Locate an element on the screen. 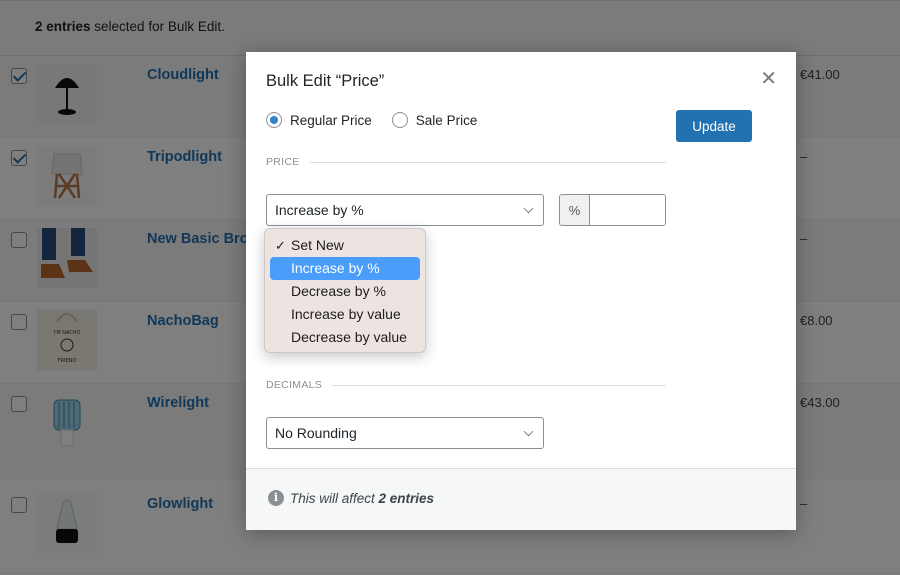 The image size is (900, 575). regular-price-radio: Regular Price is located at coordinates (319, 120).